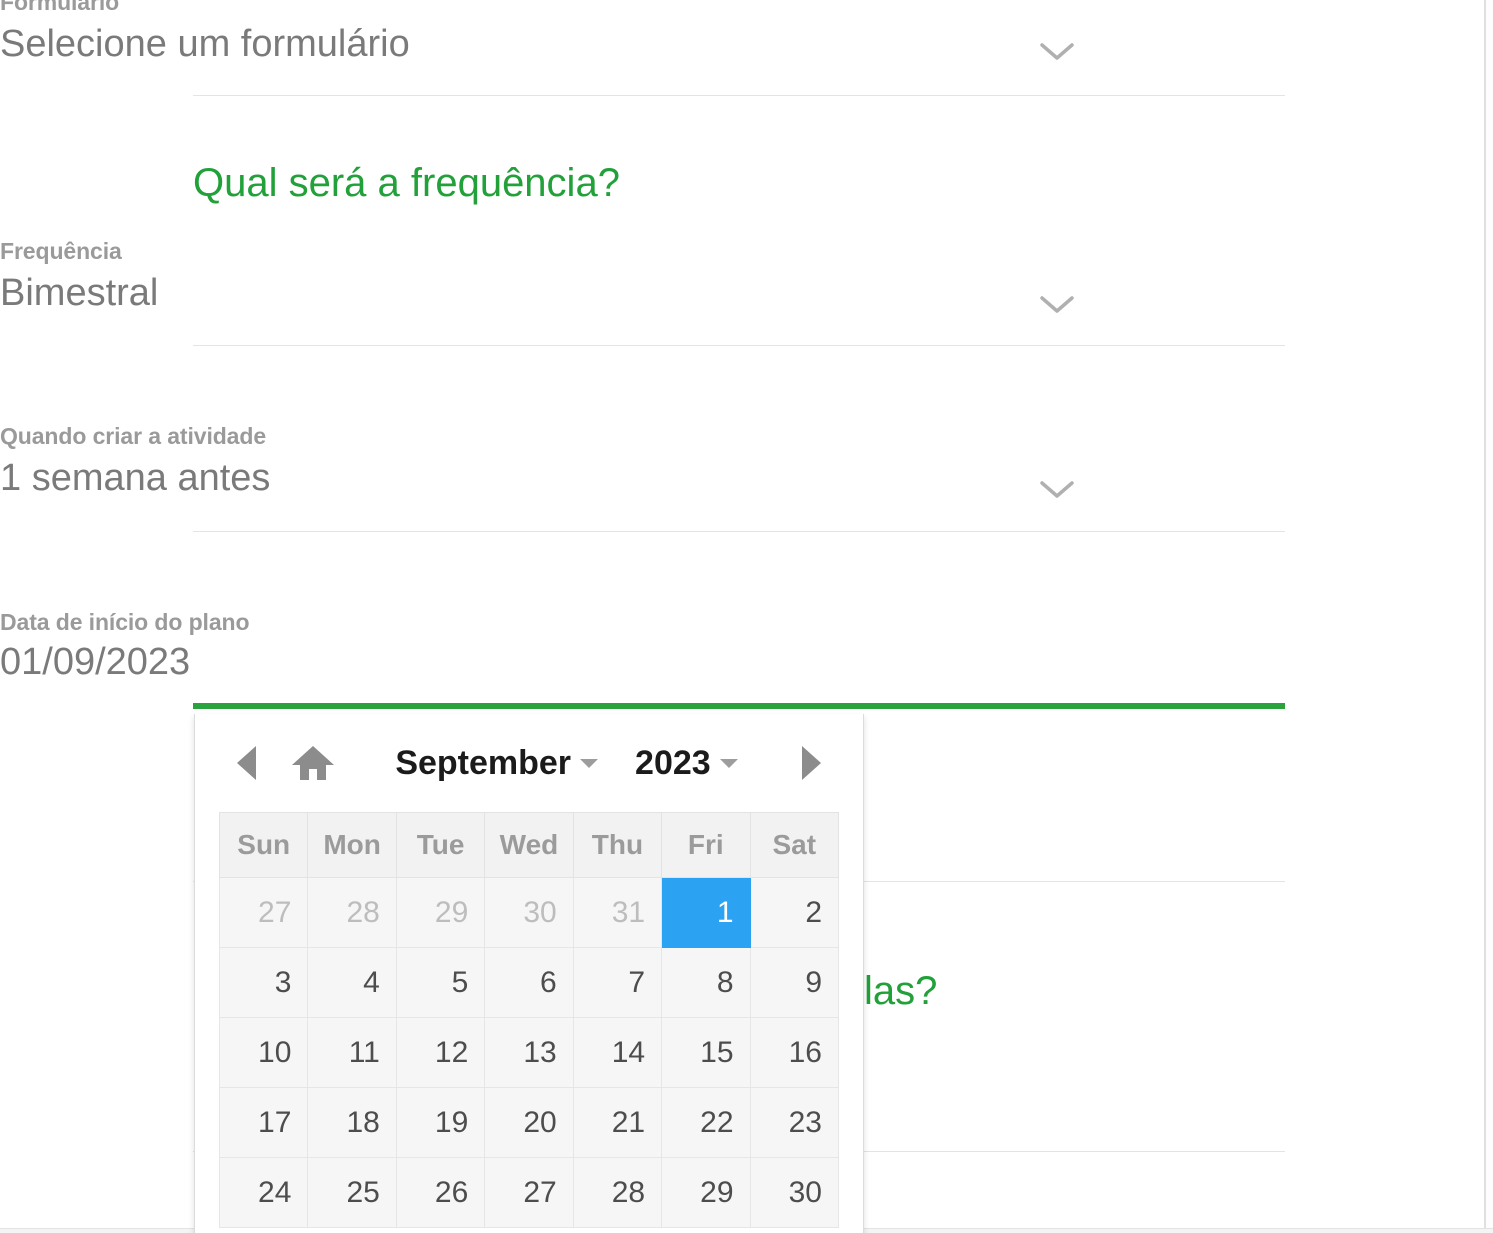  I want to click on datepicker-header: September 2023, so click(529, 763).